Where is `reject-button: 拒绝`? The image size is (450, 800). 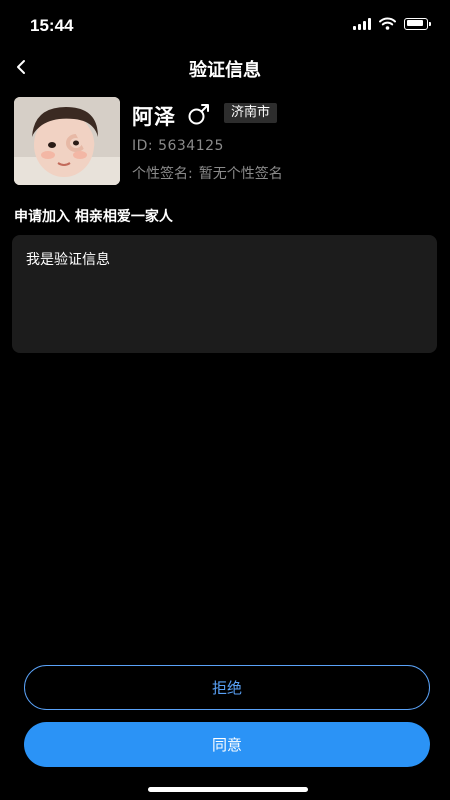 reject-button: 拒绝 is located at coordinates (227, 687).